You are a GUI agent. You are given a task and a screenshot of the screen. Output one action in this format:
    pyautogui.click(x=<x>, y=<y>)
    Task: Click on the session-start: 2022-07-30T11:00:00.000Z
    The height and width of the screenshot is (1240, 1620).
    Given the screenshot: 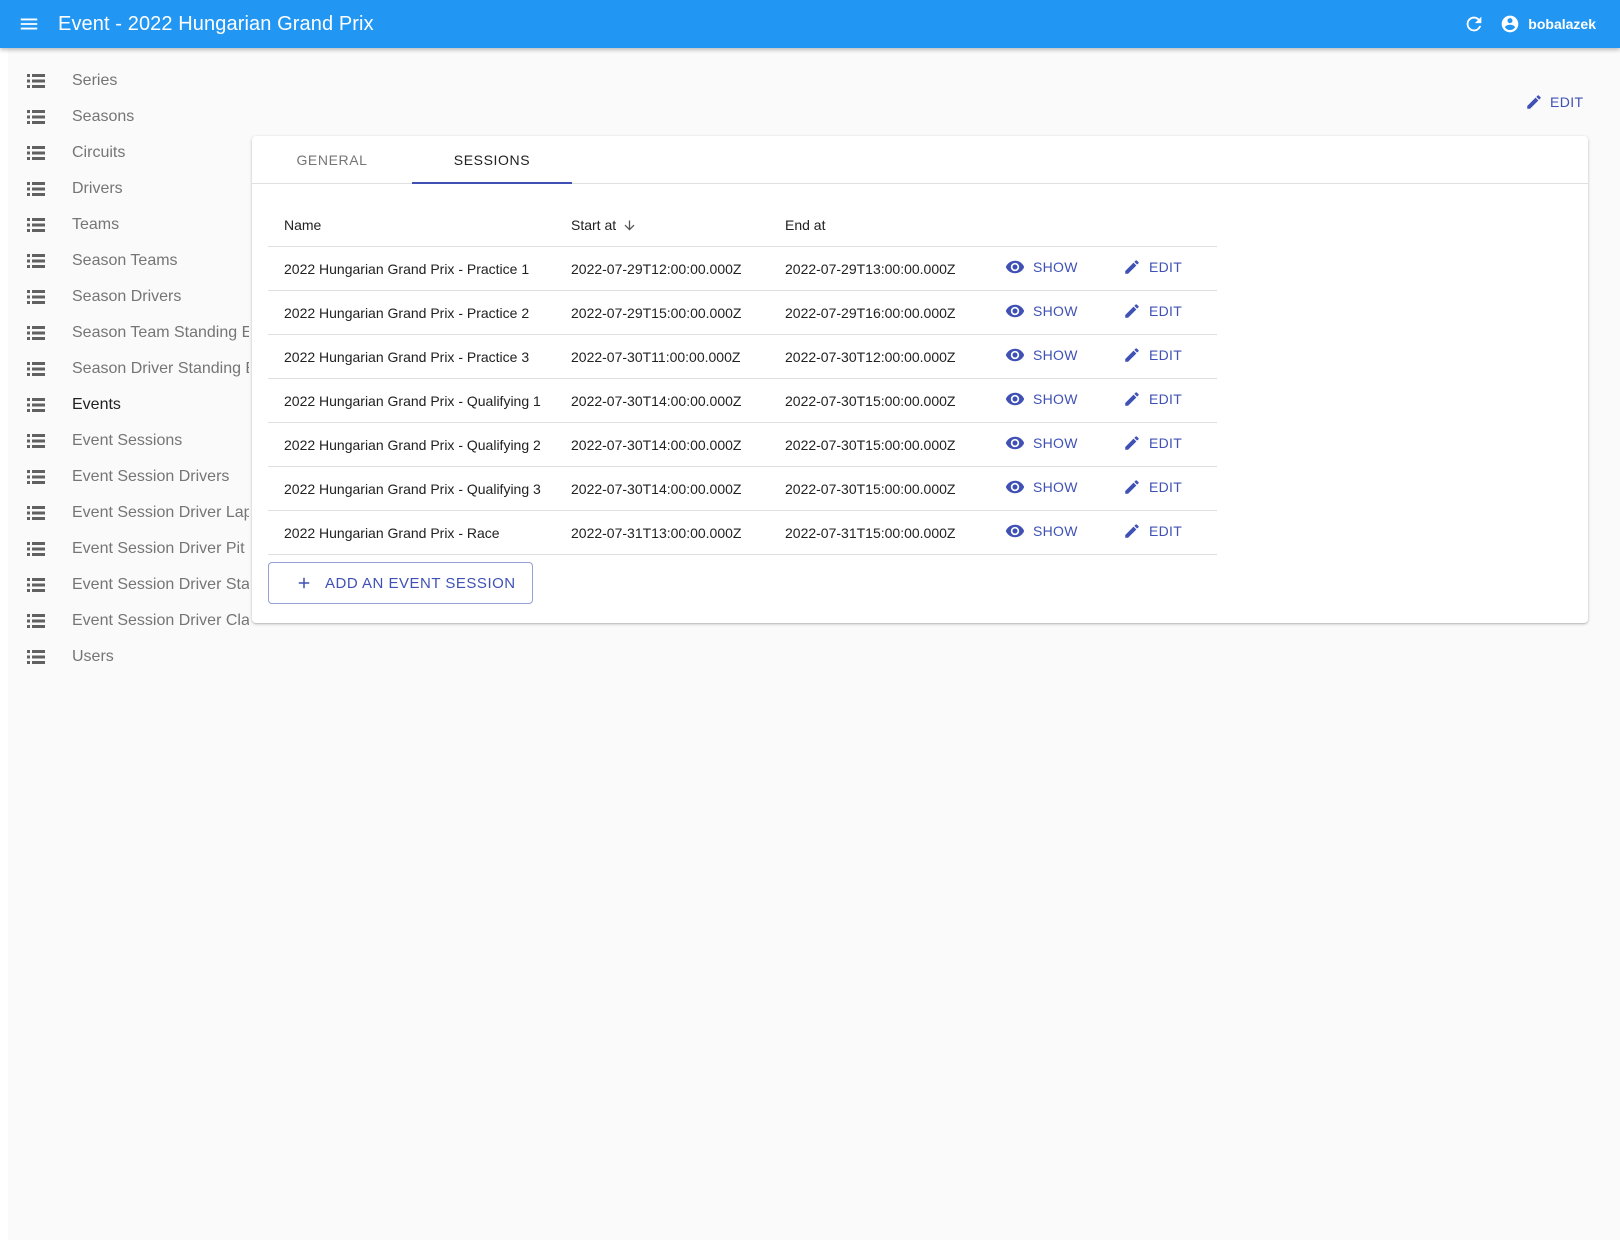 What is the action you would take?
    pyautogui.click(x=656, y=356)
    